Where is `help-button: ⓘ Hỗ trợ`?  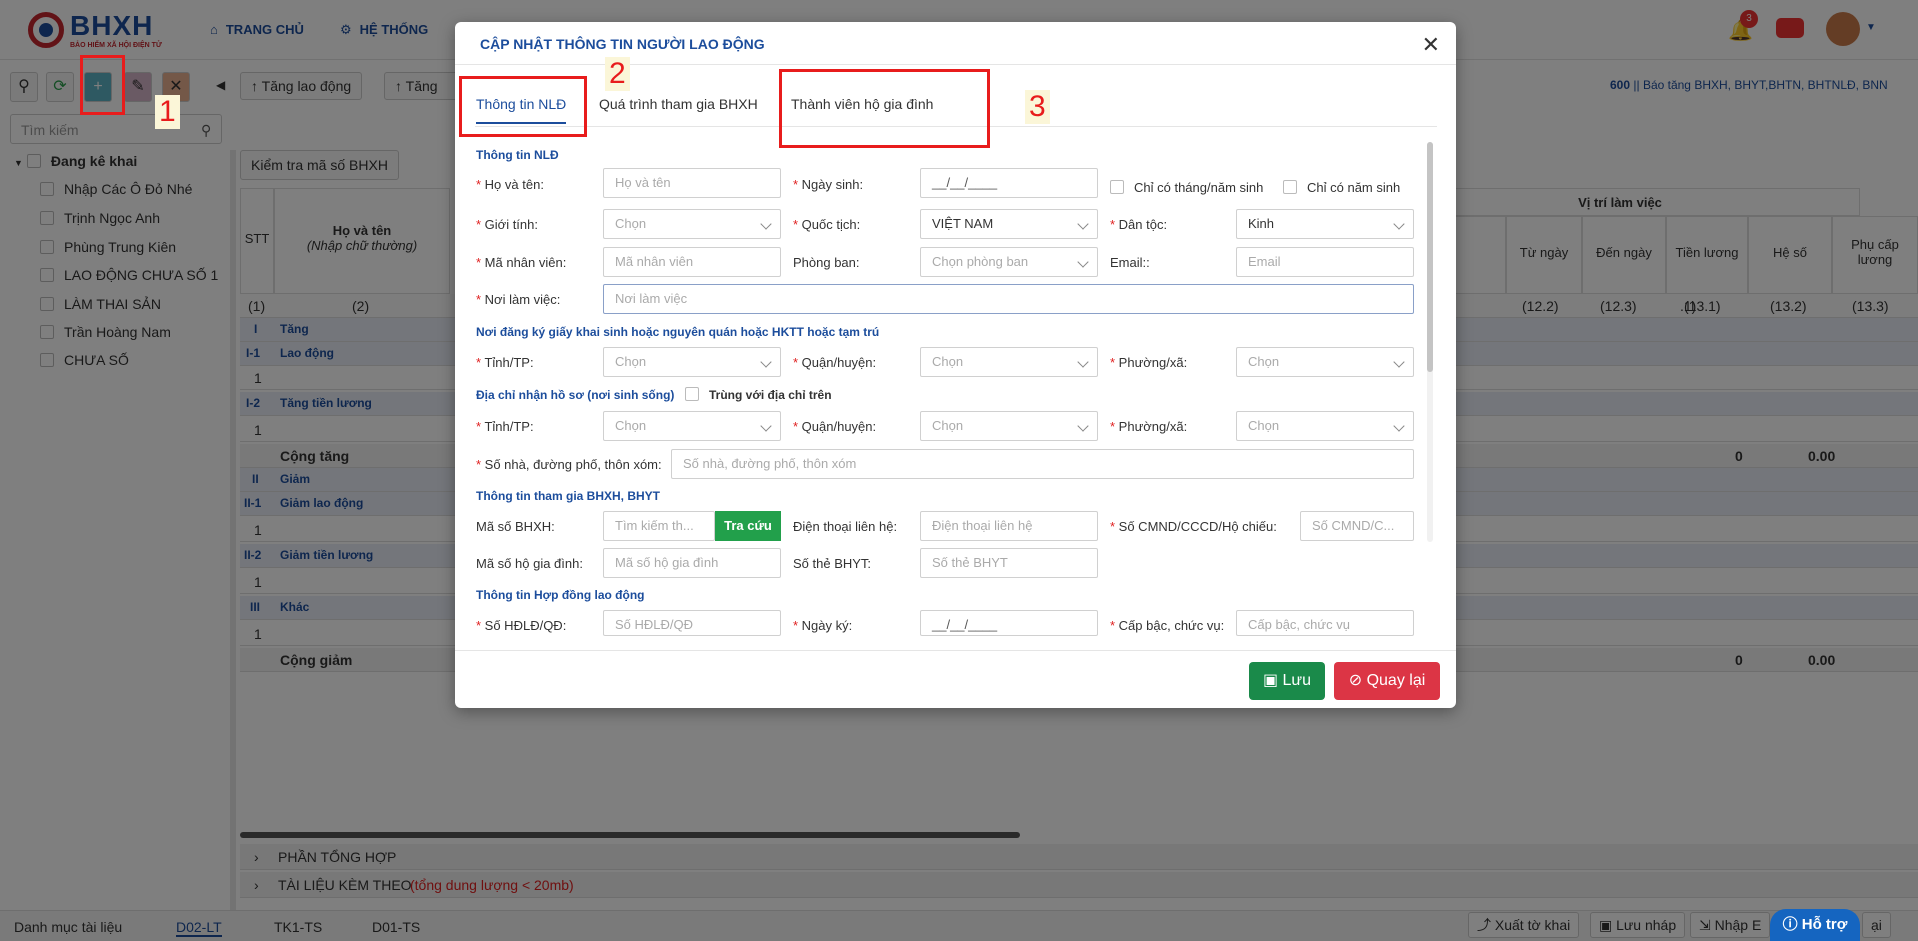
help-button: ⓘ Hỗ trợ is located at coordinates (1815, 925).